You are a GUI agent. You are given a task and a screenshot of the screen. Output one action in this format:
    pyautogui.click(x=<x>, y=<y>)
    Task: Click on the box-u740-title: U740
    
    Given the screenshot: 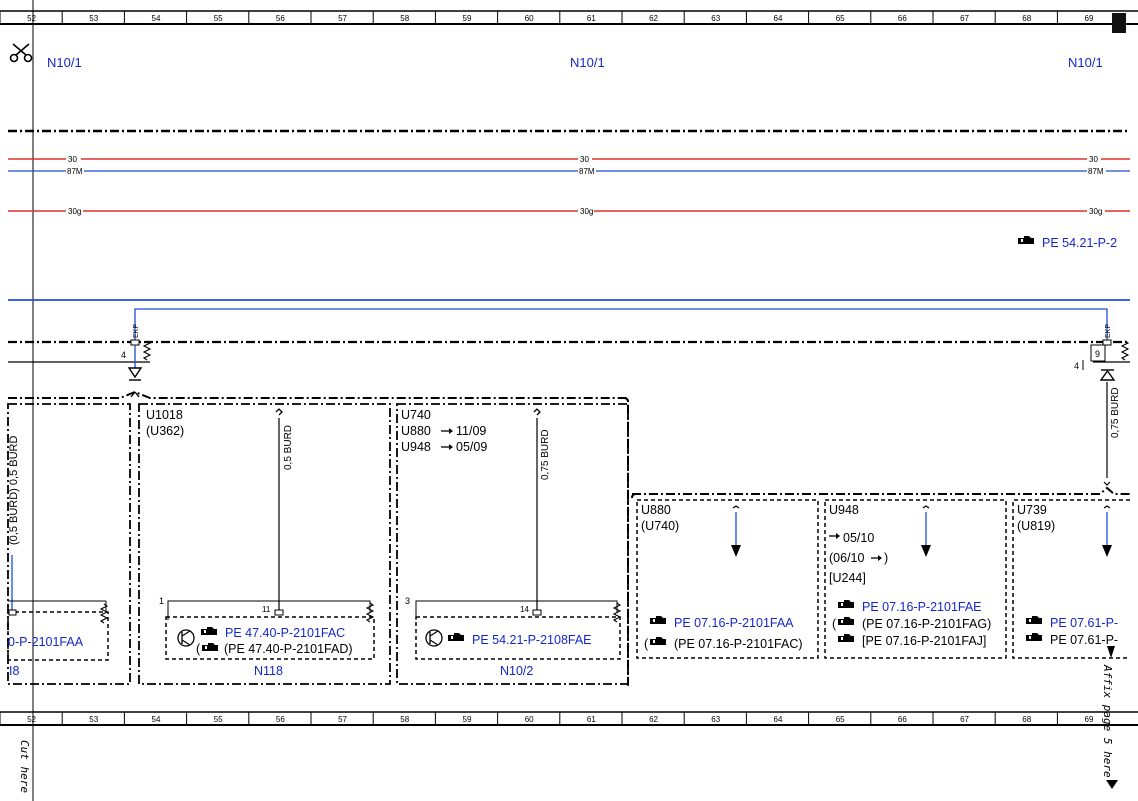 What is the action you would take?
    pyautogui.click(x=416, y=415)
    